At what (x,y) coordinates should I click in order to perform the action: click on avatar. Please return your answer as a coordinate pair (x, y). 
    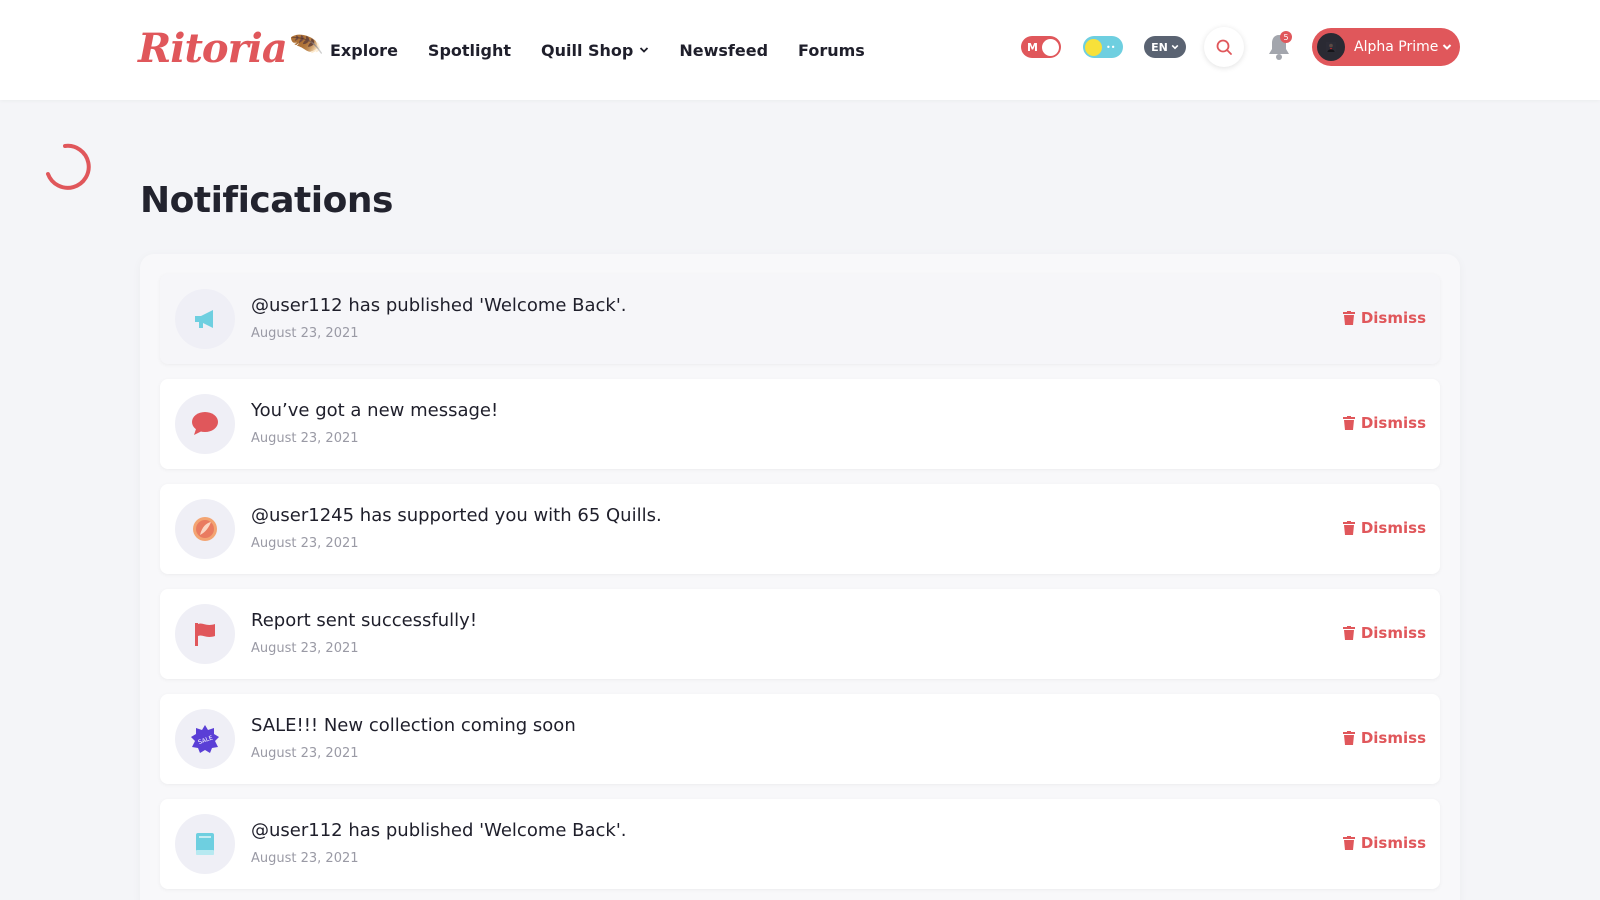
    Looking at the image, I should click on (1331, 47).